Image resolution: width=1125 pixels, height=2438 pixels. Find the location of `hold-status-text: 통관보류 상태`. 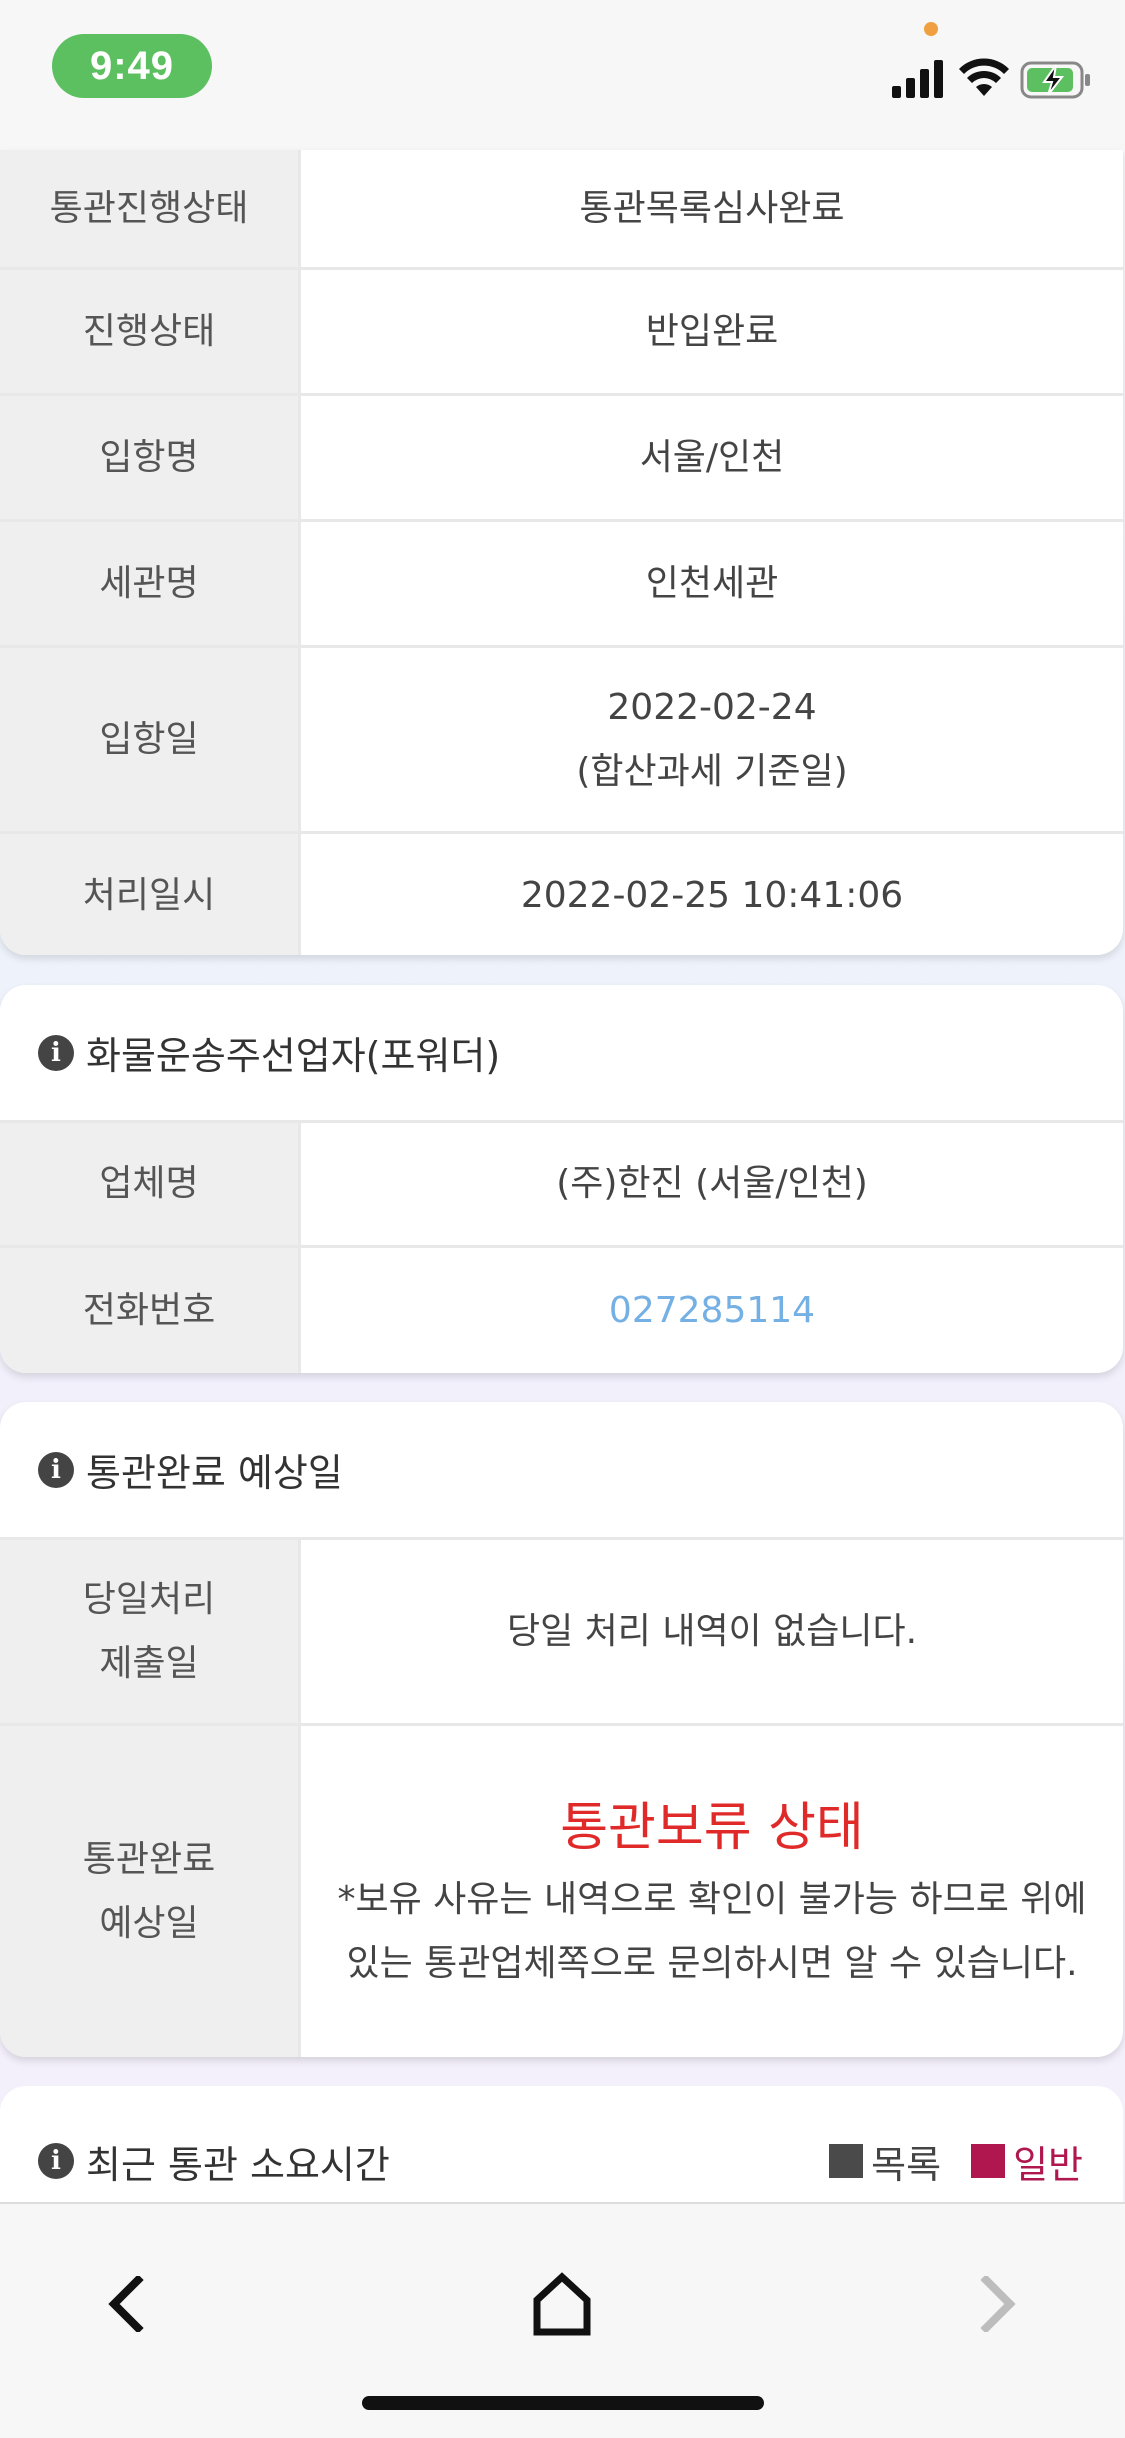

hold-status-text: 통관보류 상태 is located at coordinates (712, 1827).